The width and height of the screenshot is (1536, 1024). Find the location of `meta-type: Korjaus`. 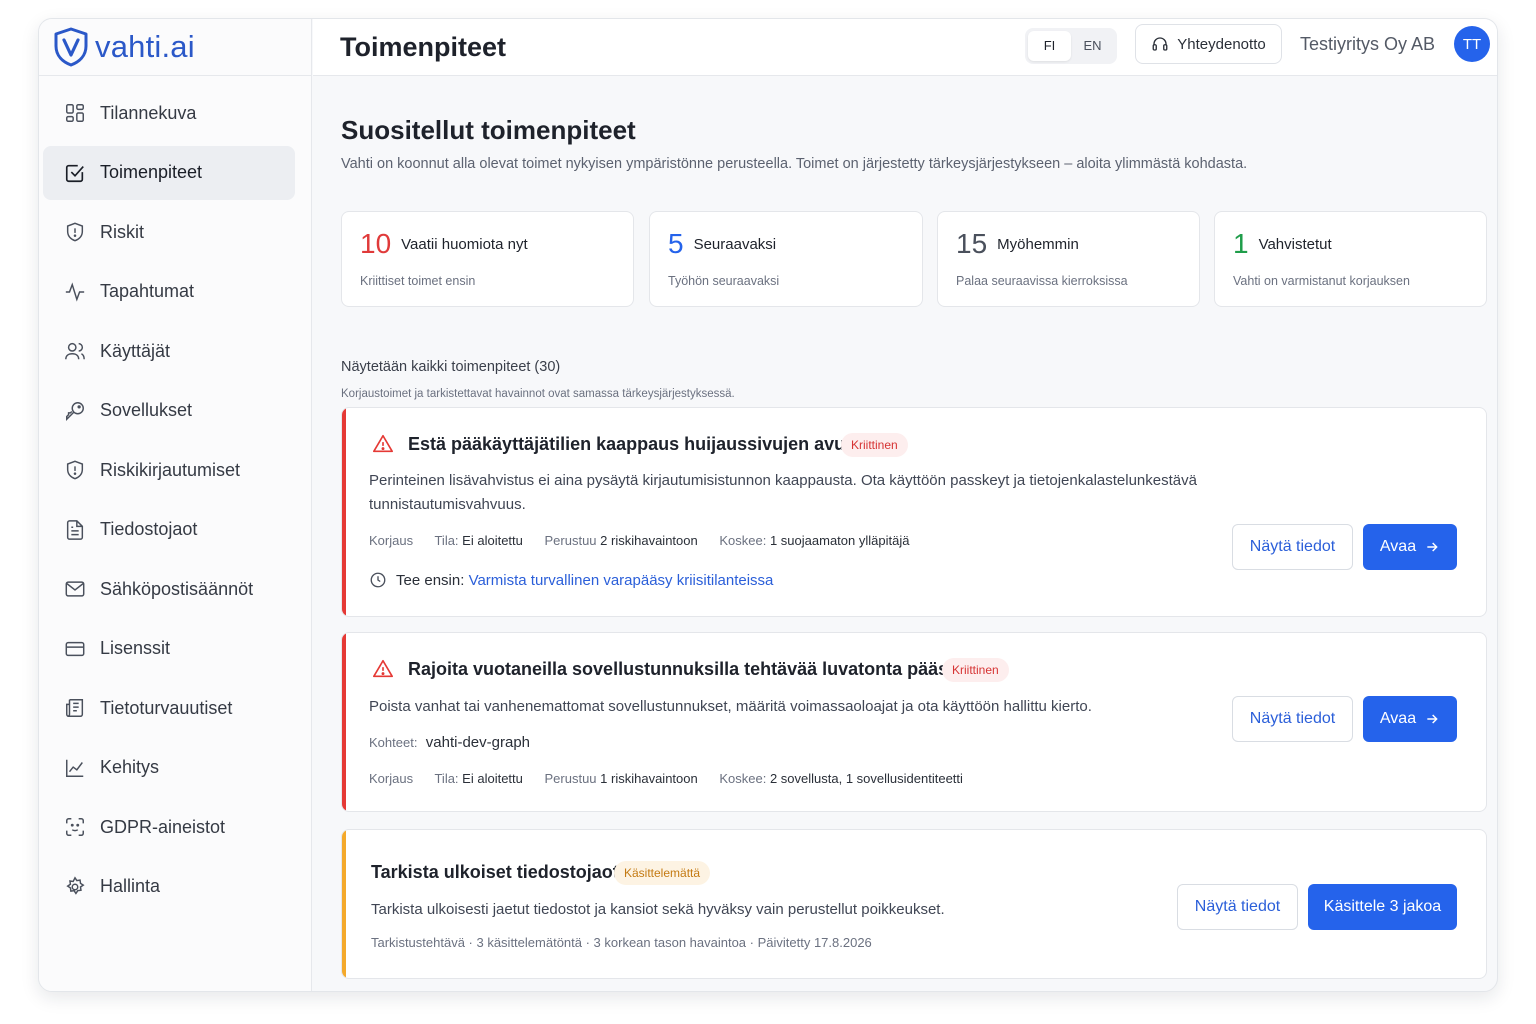

meta-type: Korjaus is located at coordinates (391, 778).